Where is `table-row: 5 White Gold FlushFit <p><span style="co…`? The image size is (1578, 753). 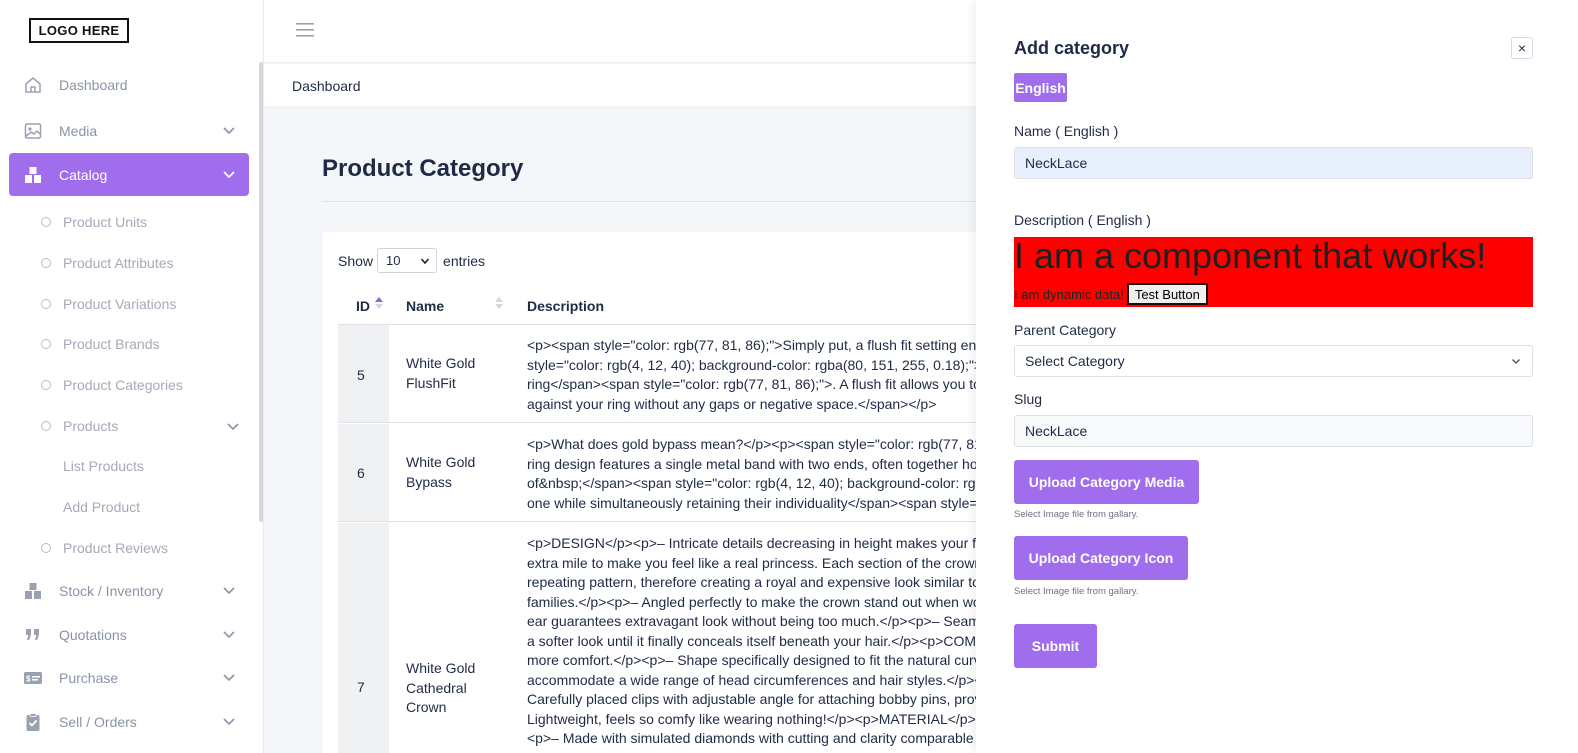
table-row: 5 White Gold FlushFit <p><span style="co… is located at coordinates (680, 374).